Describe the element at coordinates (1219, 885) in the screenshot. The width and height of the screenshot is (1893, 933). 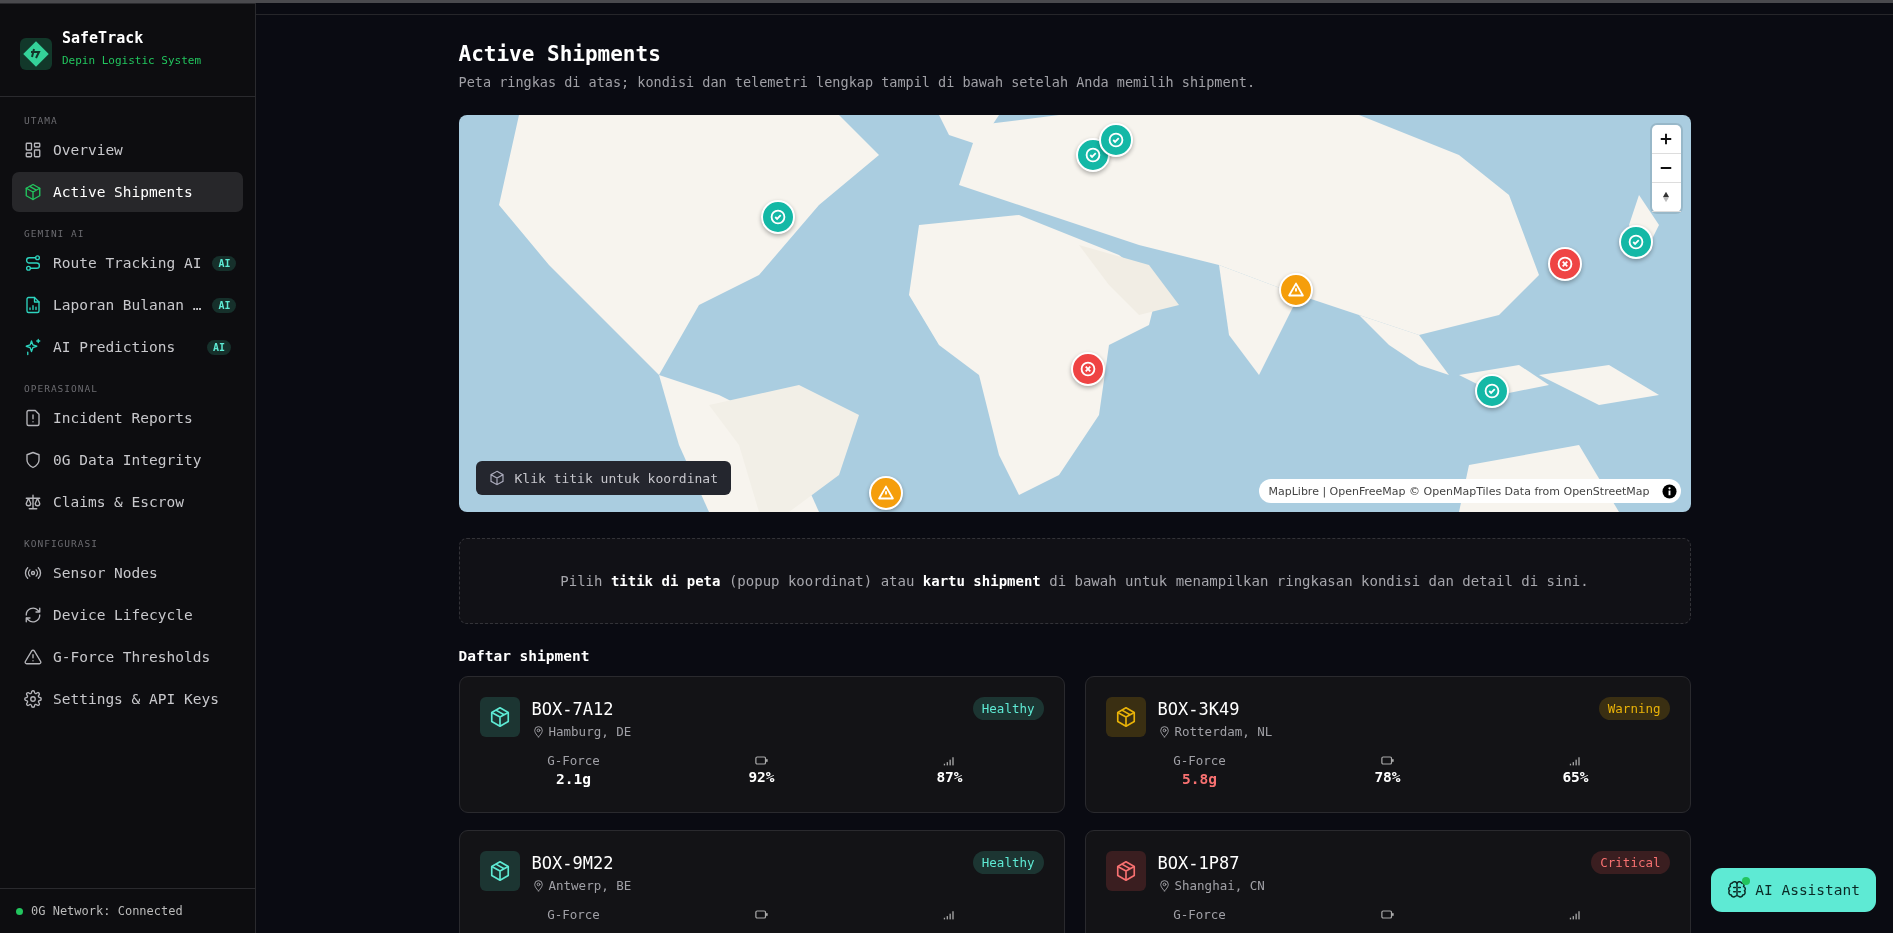
I see `shipment-location: Shanghai, CN` at that location.